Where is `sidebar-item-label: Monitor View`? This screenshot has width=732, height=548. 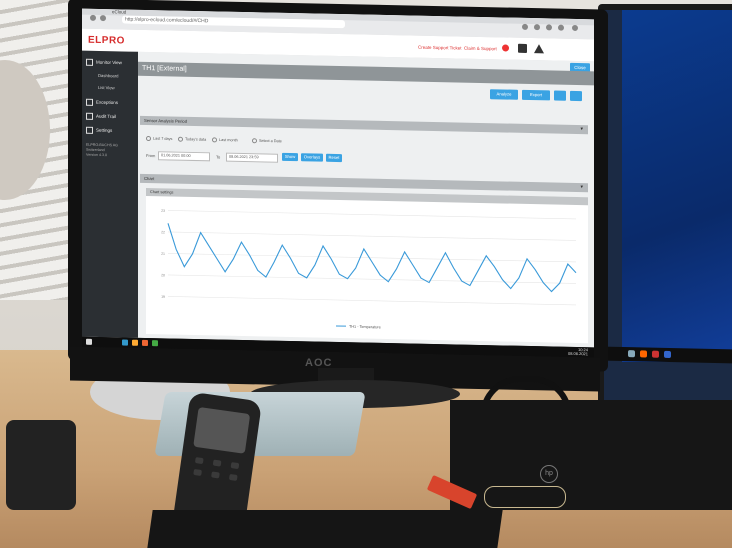
sidebar-item-label: Monitor View is located at coordinates (109, 62).